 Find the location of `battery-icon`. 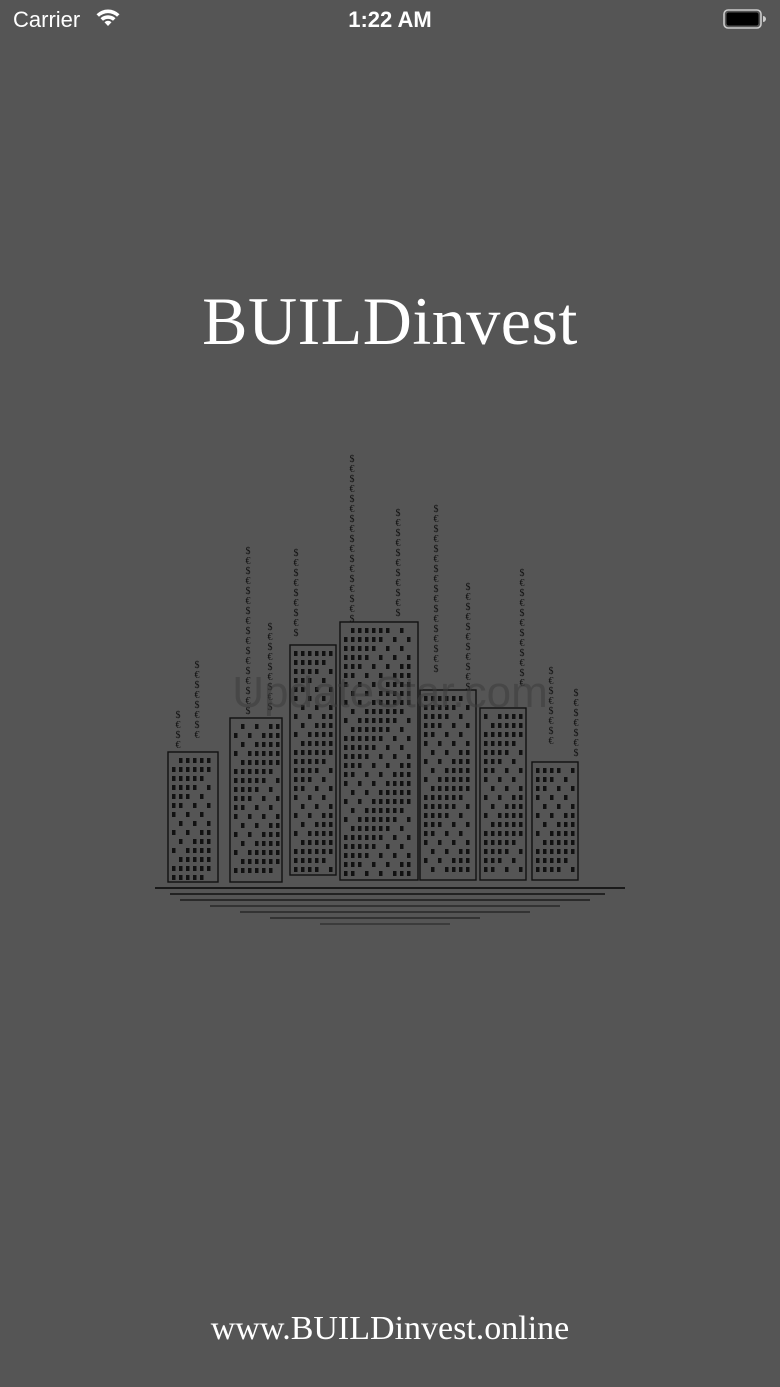

battery-icon is located at coordinates (744, 19).